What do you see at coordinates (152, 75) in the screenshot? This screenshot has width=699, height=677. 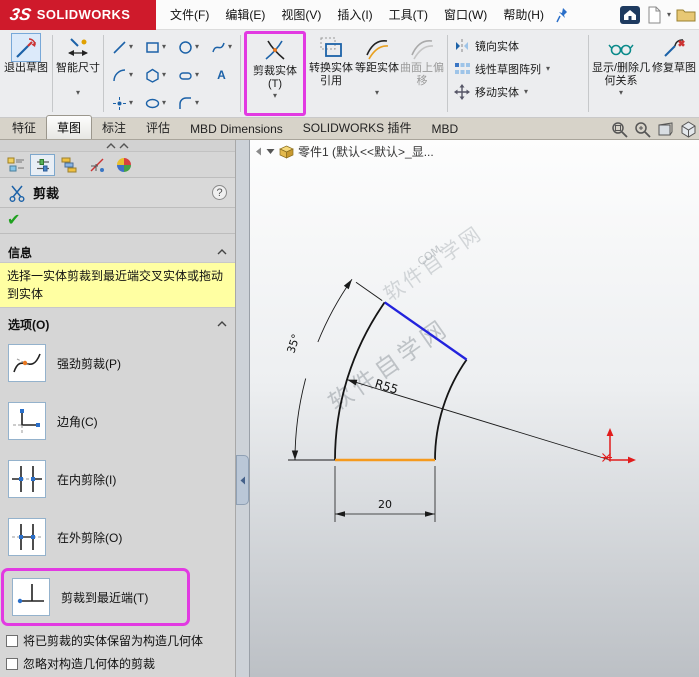 I see `polygon-icon` at bounding box center [152, 75].